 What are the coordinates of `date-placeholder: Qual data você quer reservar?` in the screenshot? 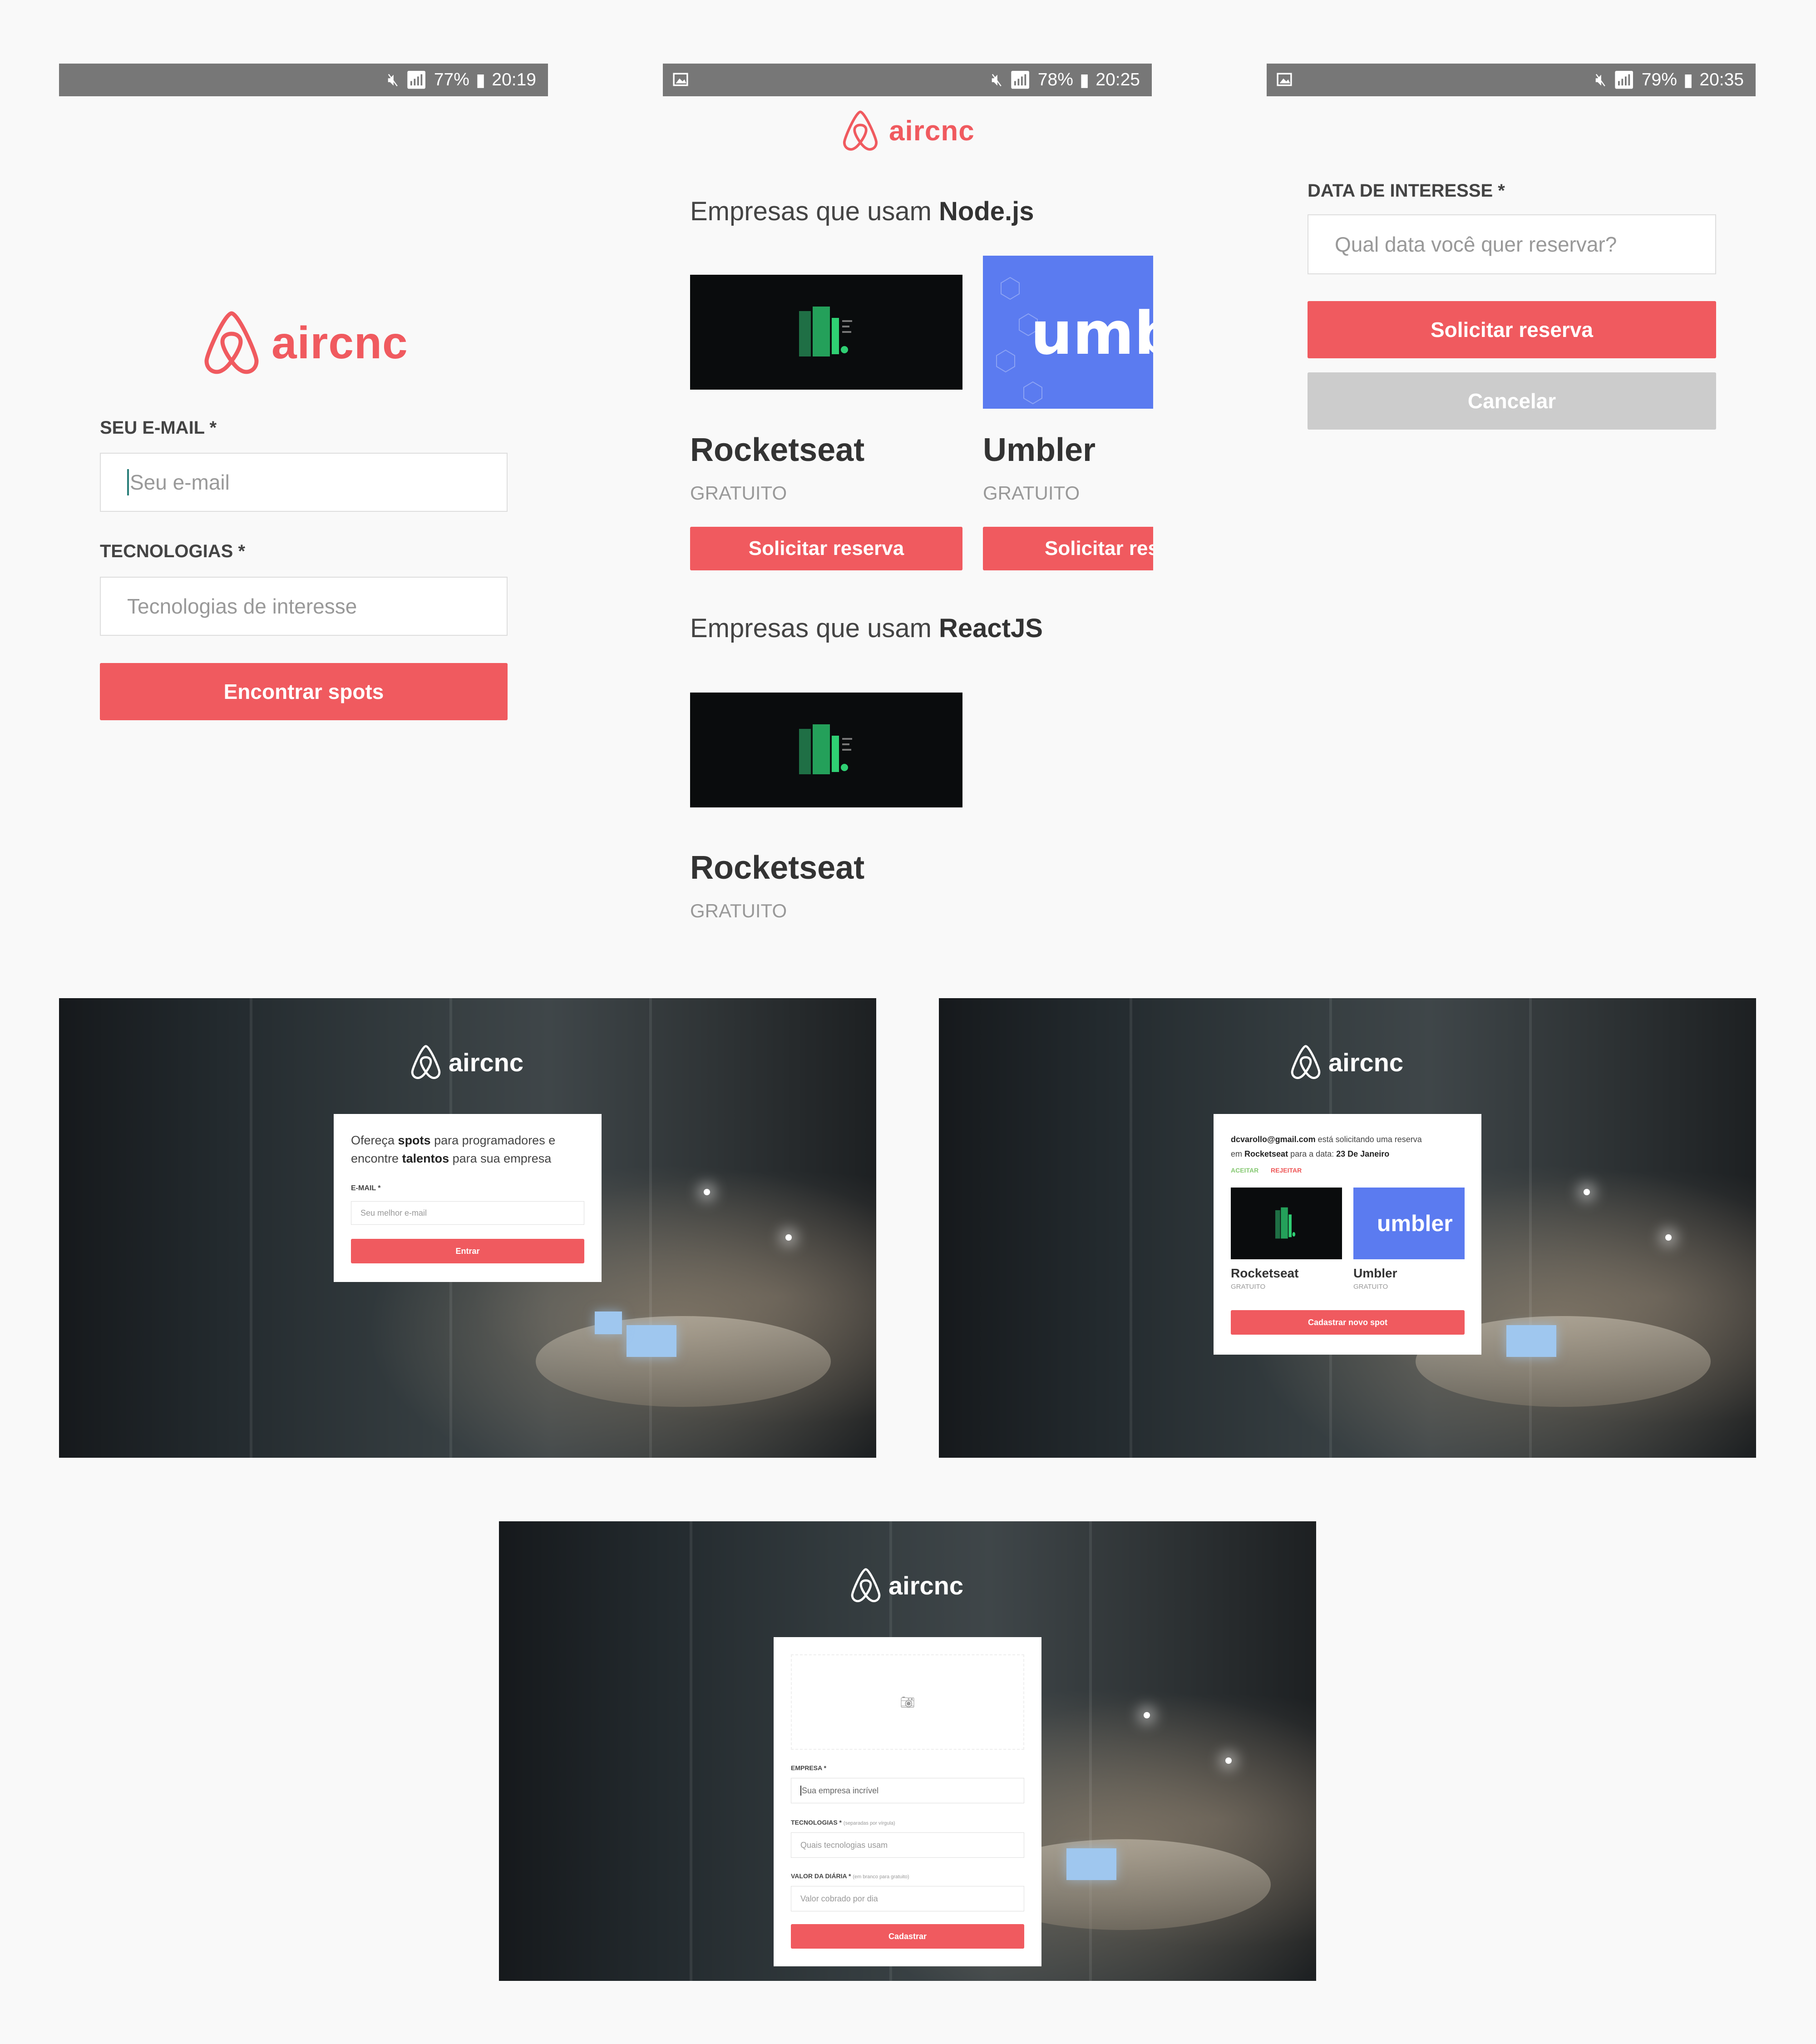 It's located at (1476, 245).